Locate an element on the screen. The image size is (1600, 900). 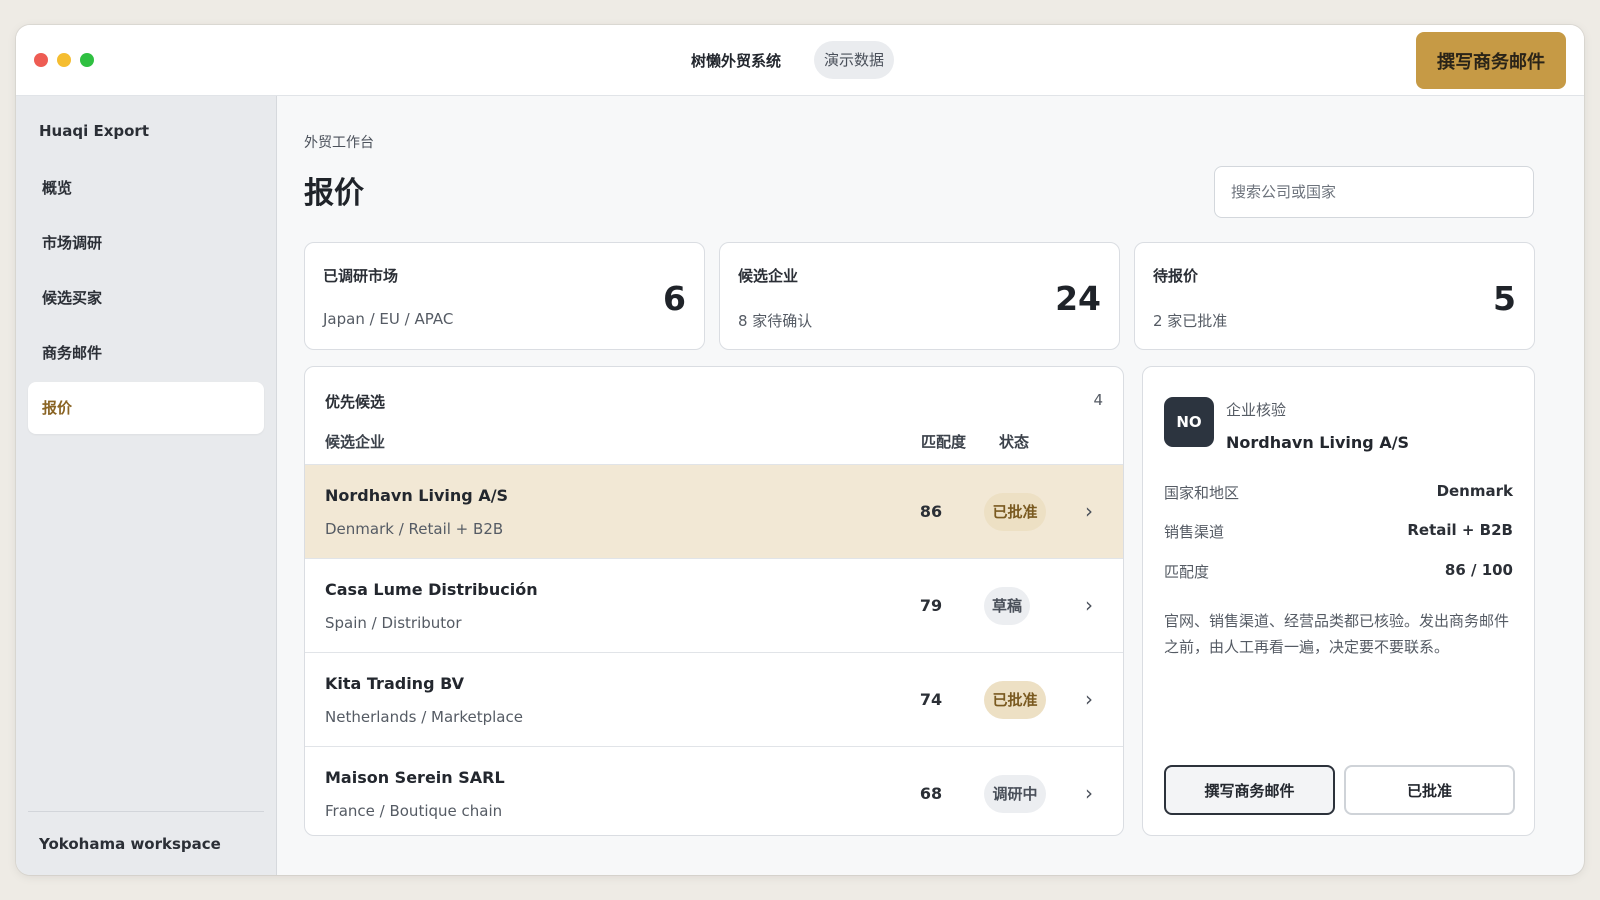
stat-value: 24 is located at coordinates (1078, 298).